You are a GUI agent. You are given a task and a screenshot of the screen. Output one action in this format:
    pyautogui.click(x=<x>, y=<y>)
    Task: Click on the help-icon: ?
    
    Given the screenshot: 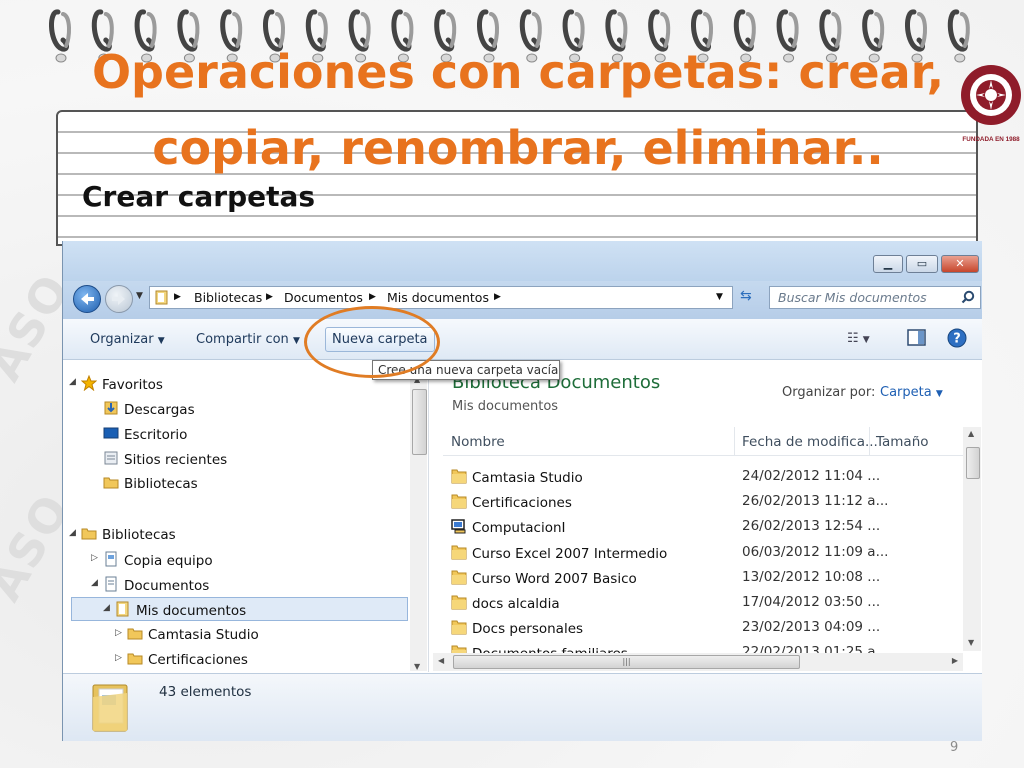 What is the action you would take?
    pyautogui.click(x=957, y=340)
    